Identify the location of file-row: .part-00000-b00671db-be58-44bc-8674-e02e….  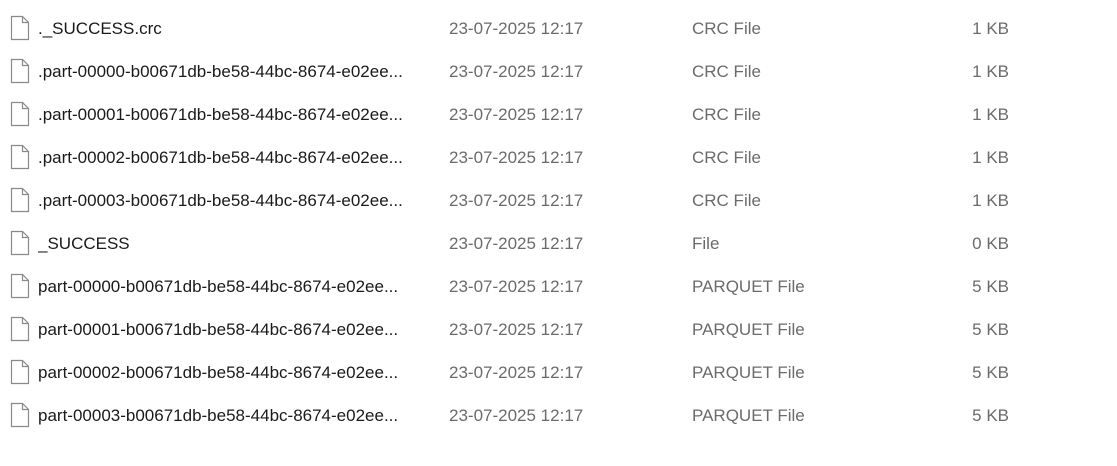
(558, 71).